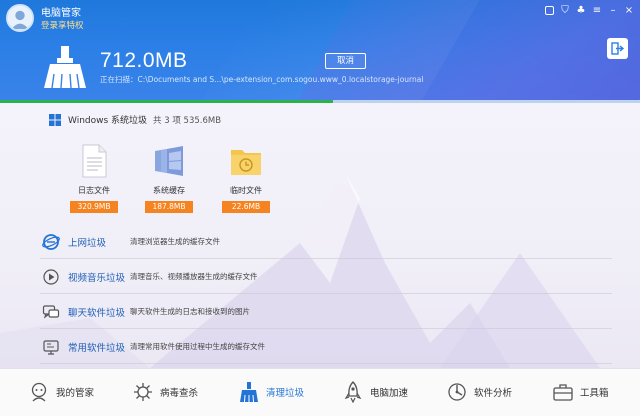 This screenshot has width=640, height=416. Describe the element at coordinates (594, 393) in the screenshot. I see `nav-label: 工具箱` at that location.